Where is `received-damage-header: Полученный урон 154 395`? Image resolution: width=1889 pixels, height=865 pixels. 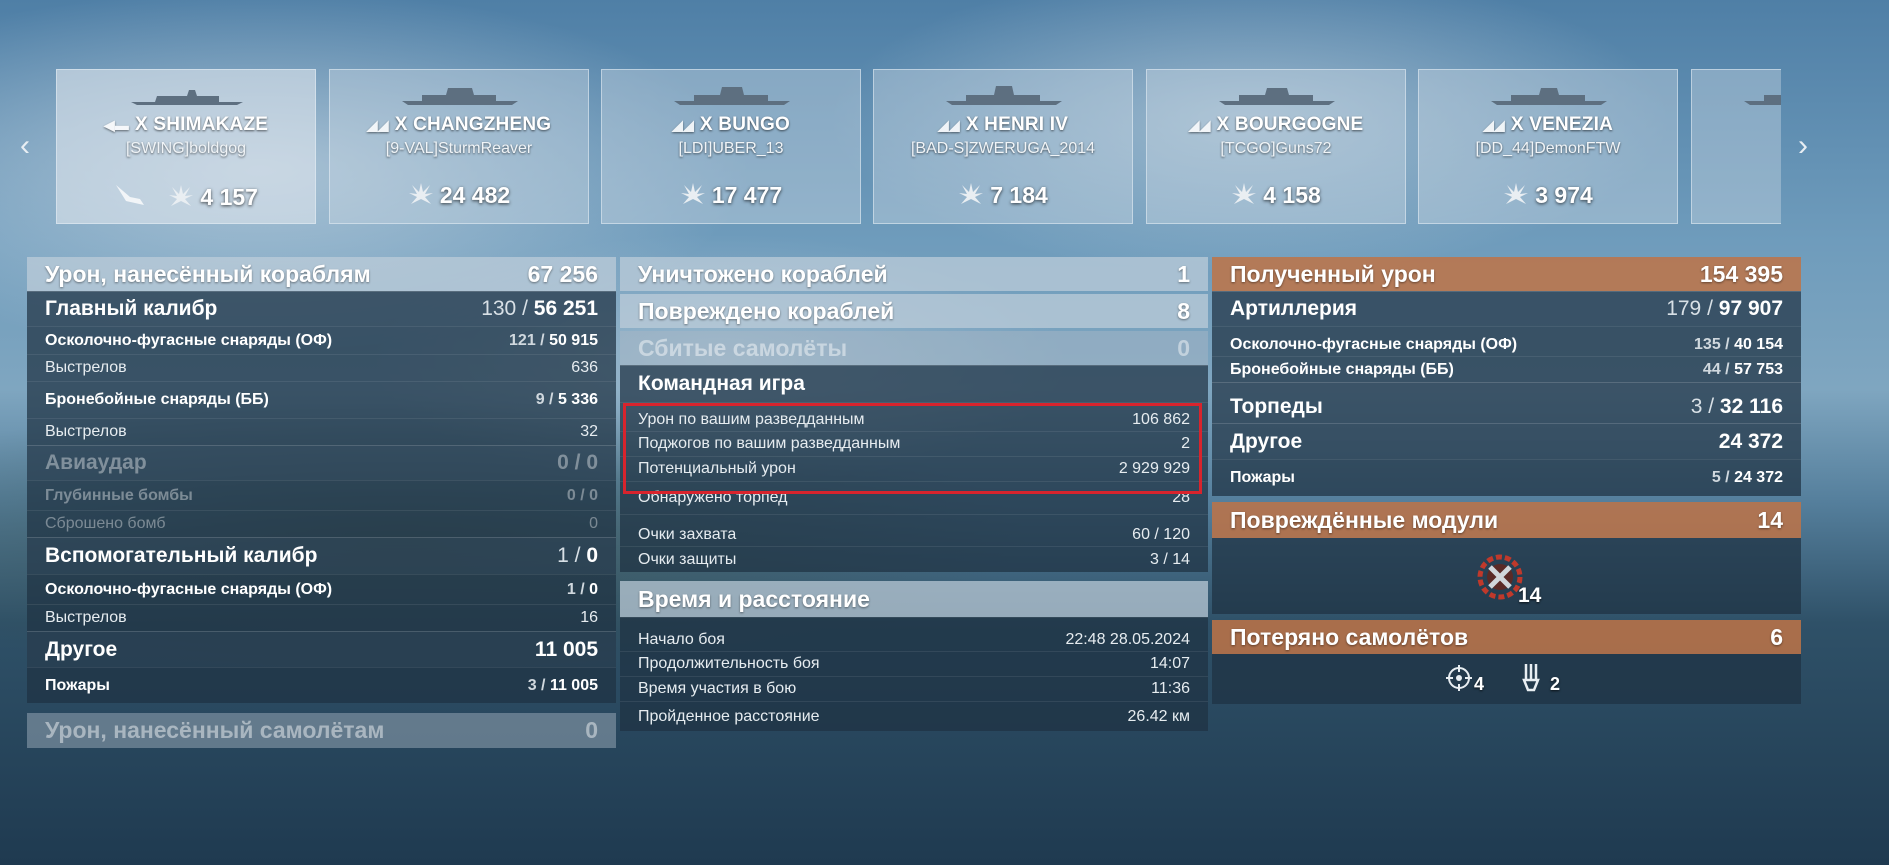 received-damage-header: Полученный урон 154 395 is located at coordinates (1506, 274).